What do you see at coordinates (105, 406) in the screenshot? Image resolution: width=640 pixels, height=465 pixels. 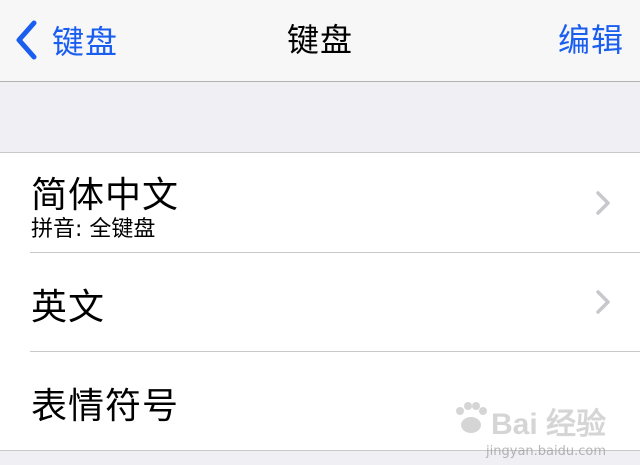 I see `list-item-title: 表情符号` at bounding box center [105, 406].